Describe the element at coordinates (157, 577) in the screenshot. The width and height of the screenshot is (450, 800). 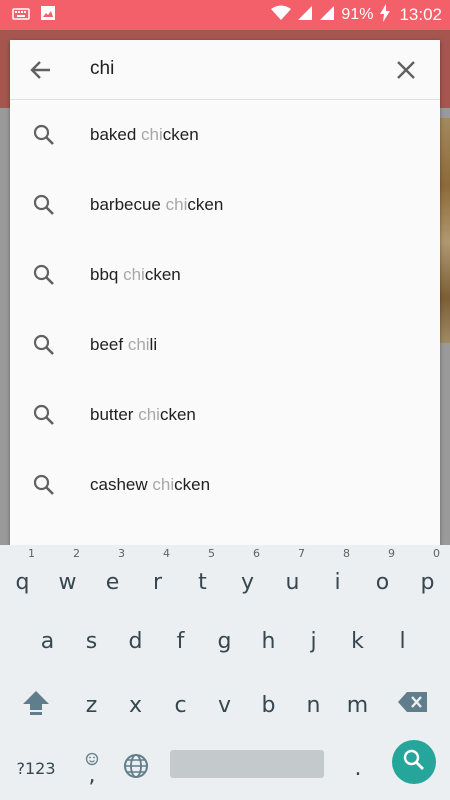
I see `key-r: 4r` at that location.